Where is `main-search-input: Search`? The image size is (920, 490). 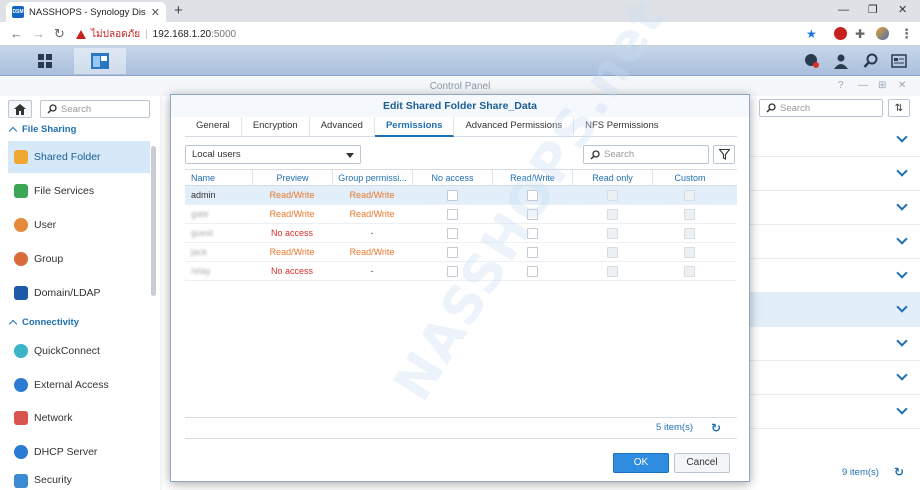 main-search-input: Search is located at coordinates (821, 108).